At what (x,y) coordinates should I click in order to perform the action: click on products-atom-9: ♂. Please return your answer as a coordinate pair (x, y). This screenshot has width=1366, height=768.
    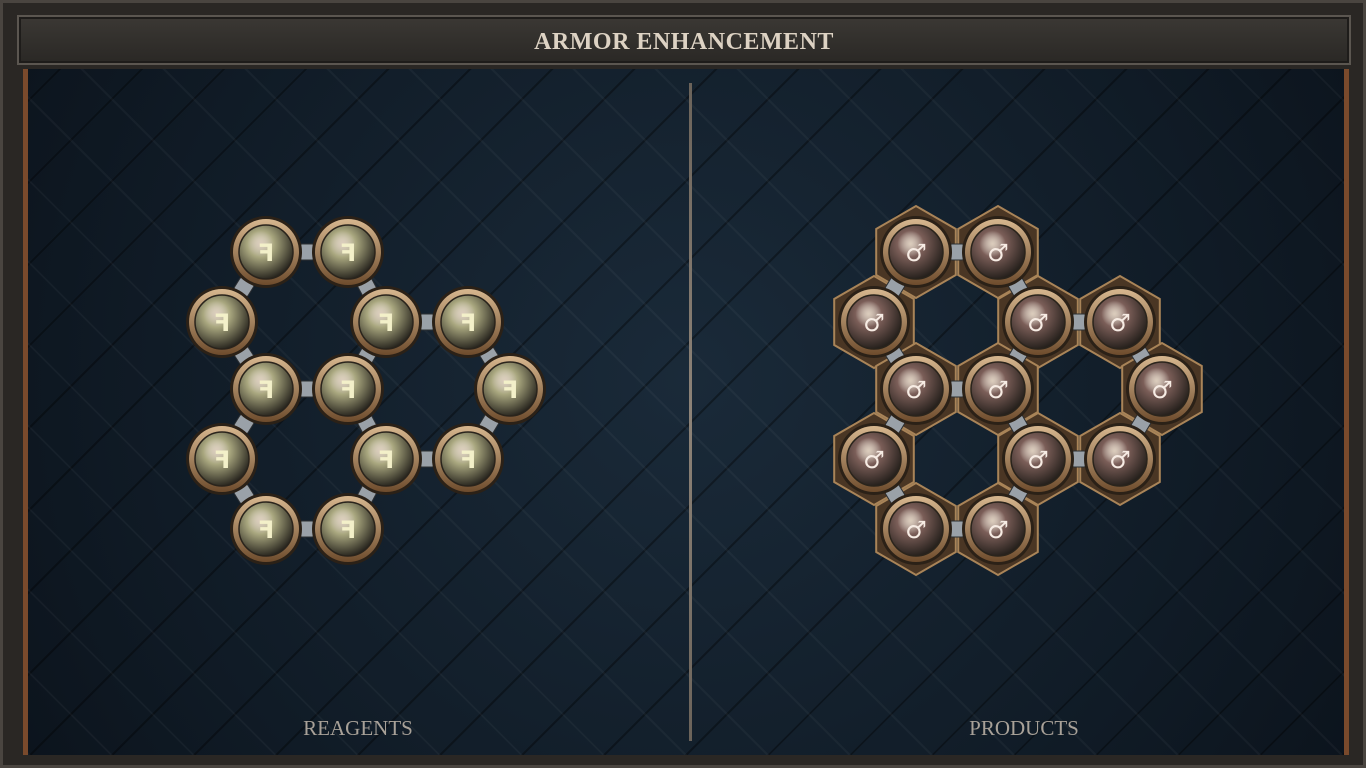
    Looking at the image, I should click on (874, 459).